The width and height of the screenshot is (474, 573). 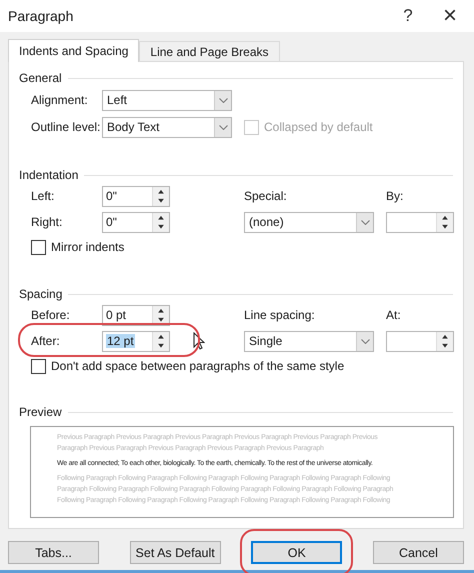 What do you see at coordinates (43, 196) in the screenshot?
I see `field-label: Left:` at bounding box center [43, 196].